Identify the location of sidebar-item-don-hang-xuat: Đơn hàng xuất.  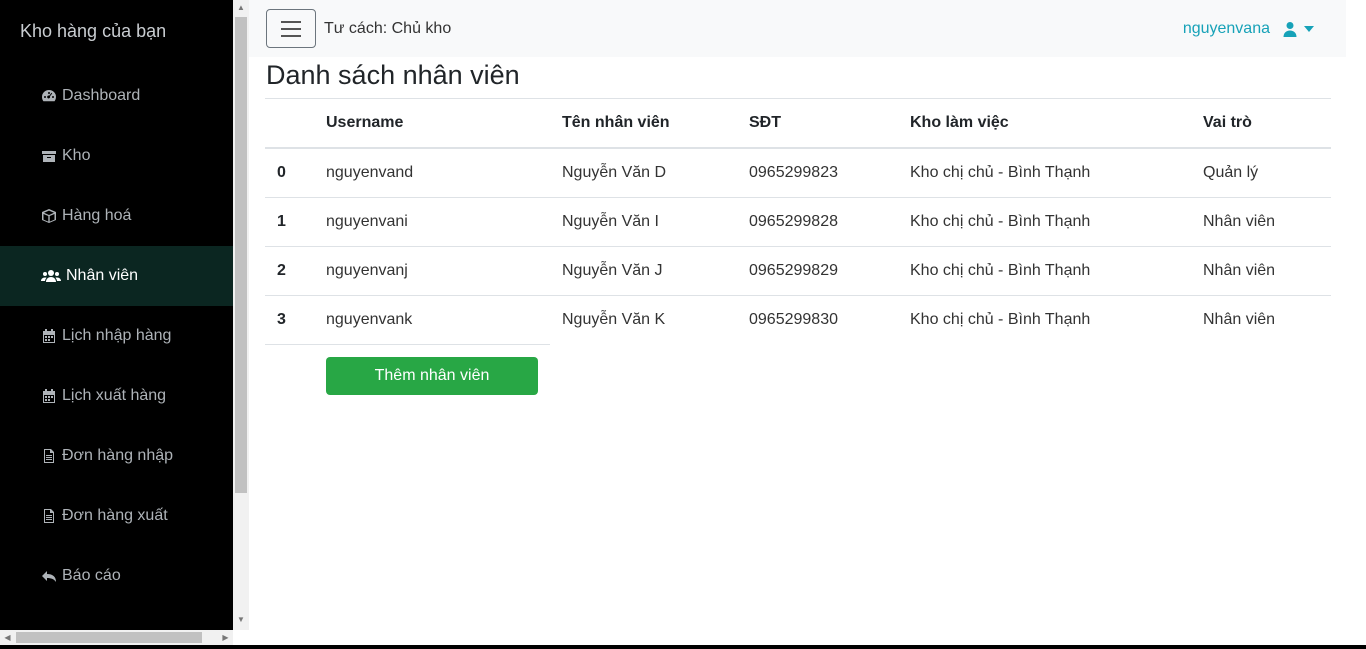
(116, 516).